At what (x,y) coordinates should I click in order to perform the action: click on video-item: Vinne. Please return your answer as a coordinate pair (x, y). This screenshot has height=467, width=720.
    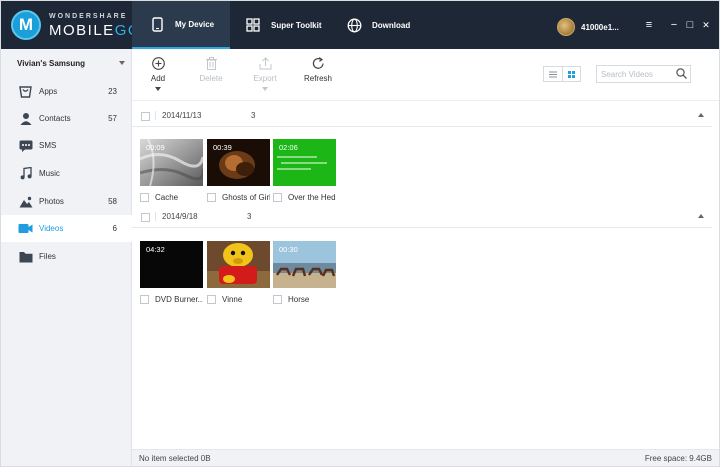
    Looking at the image, I should click on (238, 273).